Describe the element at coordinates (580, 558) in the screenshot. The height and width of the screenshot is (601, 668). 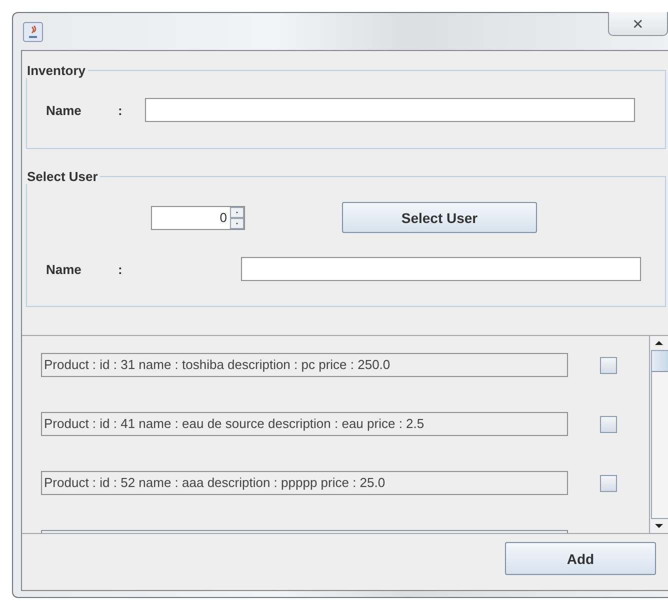
I see `add-button: Add` at that location.